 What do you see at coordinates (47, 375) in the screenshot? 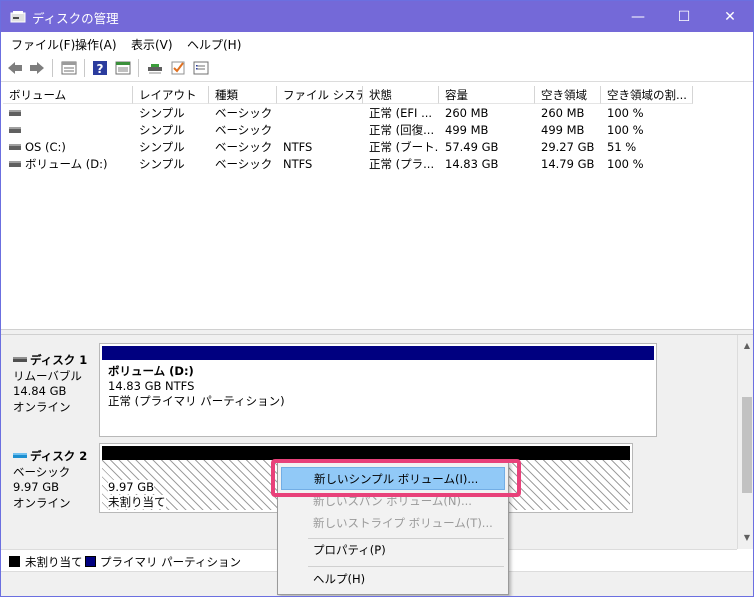
I see `disk-type: リムーバブル` at bounding box center [47, 375].